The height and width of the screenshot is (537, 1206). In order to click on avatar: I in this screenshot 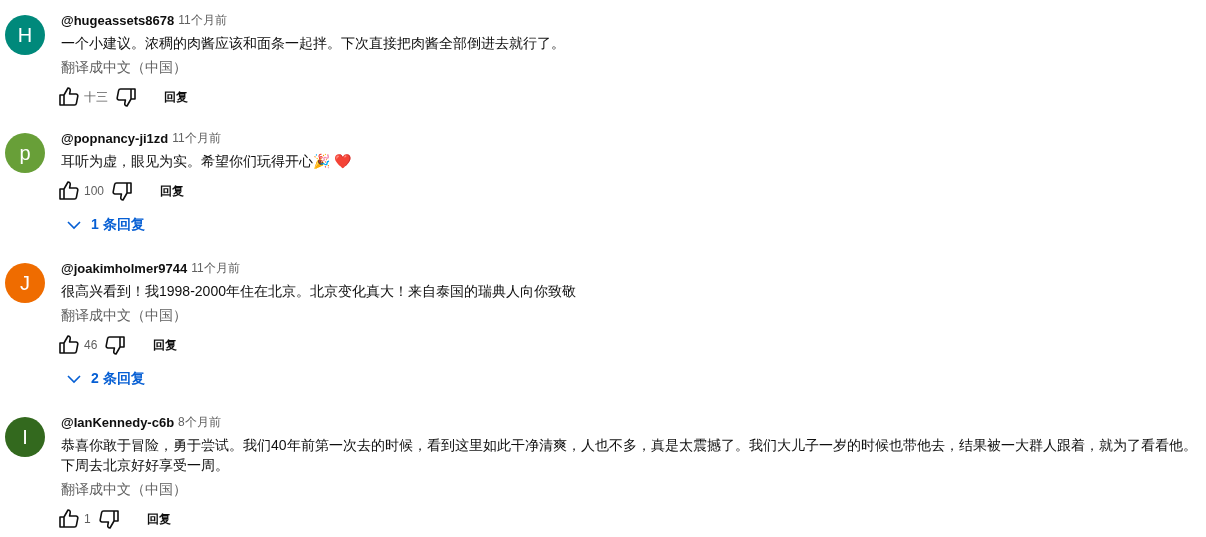, I will do `click(25, 437)`.